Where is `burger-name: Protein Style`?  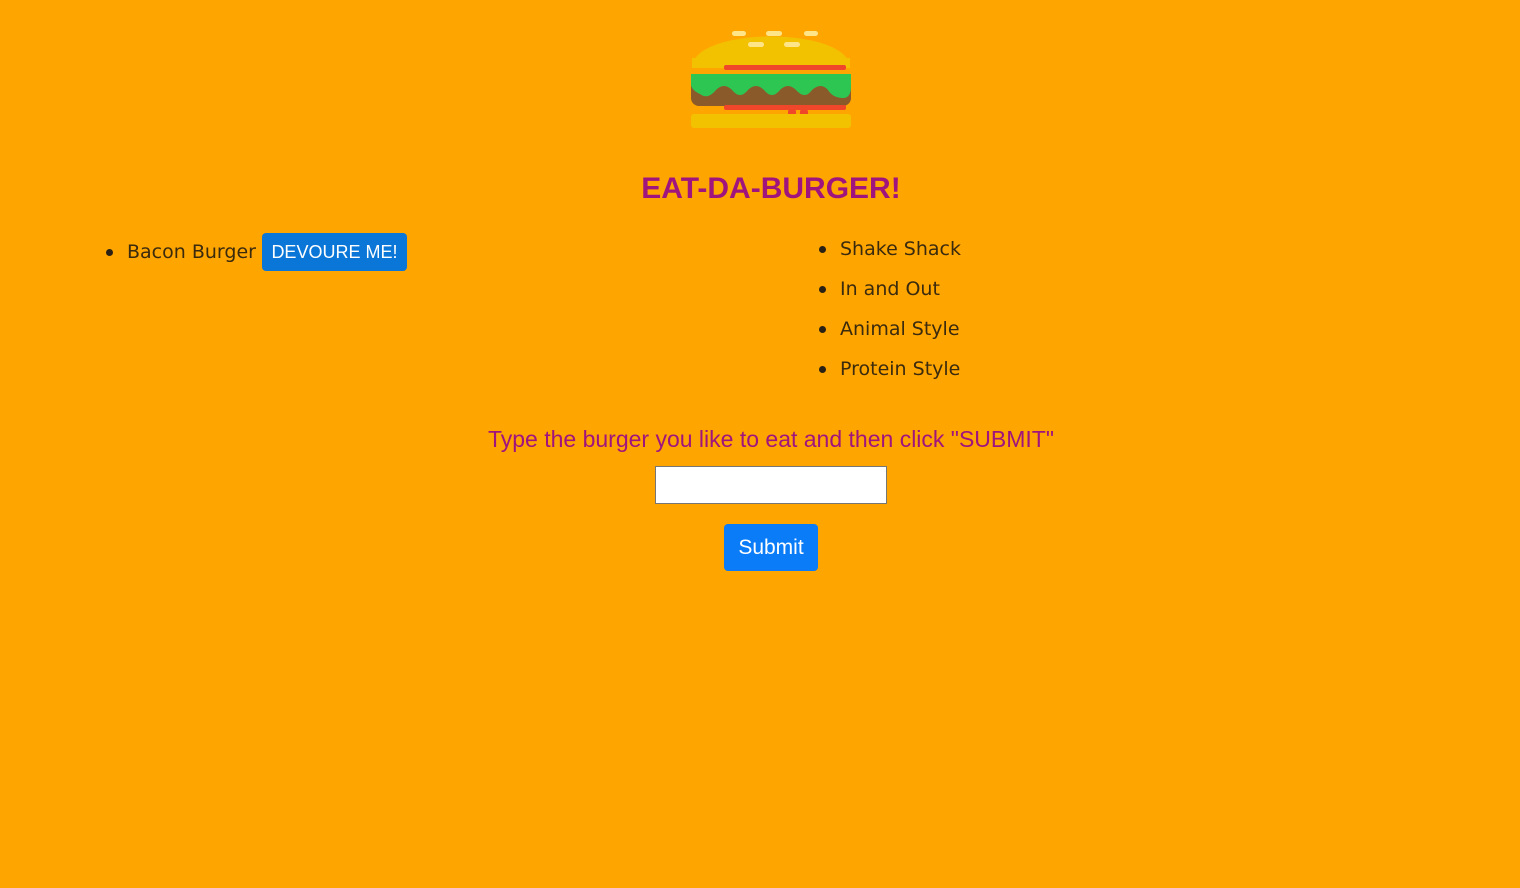
burger-name: Protein Style is located at coordinates (900, 369).